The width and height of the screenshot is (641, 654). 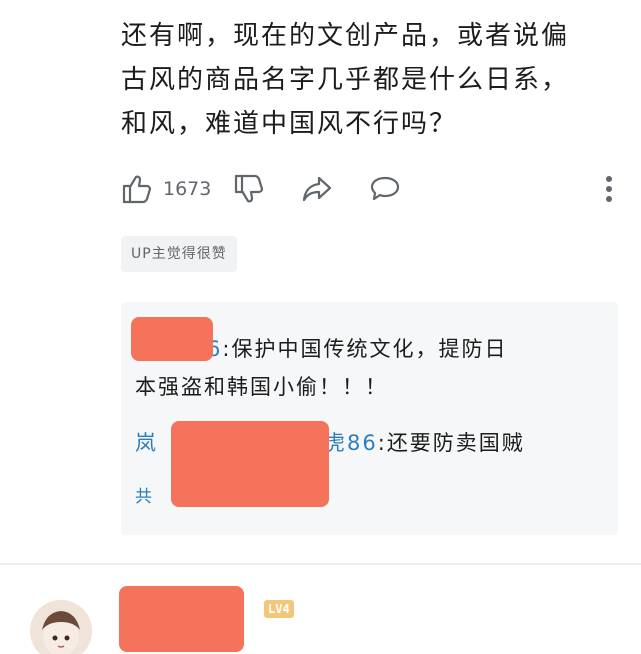 I want to click on level-badge: LV4, so click(x=279, y=609).